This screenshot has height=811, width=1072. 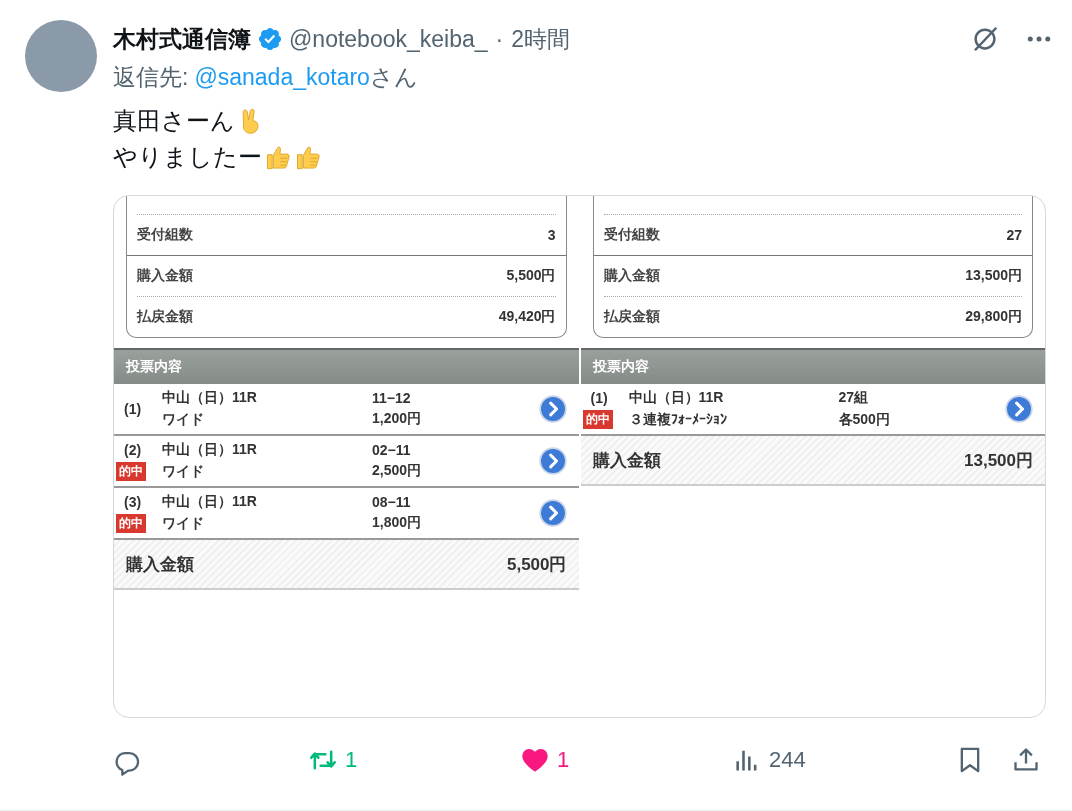 What do you see at coordinates (393, 77) in the screenshot?
I see `honorific-suffix: さん` at bounding box center [393, 77].